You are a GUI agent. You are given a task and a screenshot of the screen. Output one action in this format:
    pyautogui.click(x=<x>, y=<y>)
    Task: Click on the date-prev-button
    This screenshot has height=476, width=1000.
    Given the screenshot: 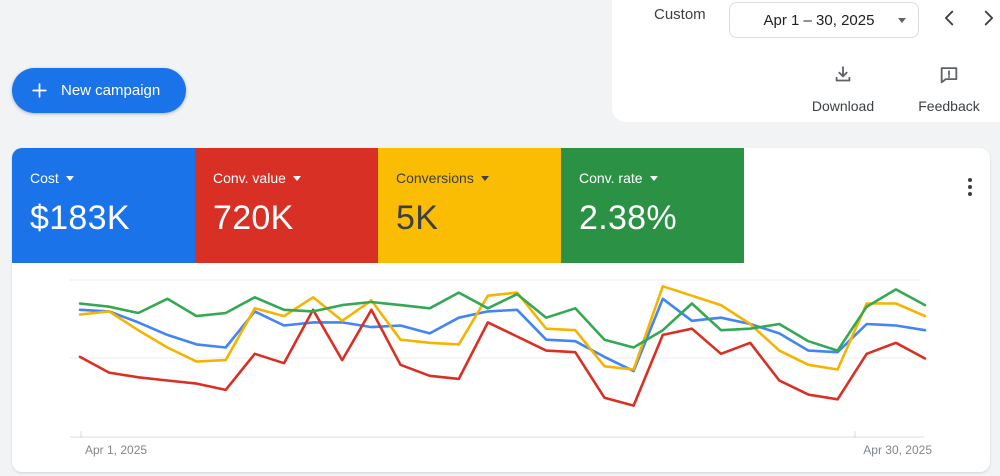 What is the action you would take?
    pyautogui.click(x=950, y=18)
    